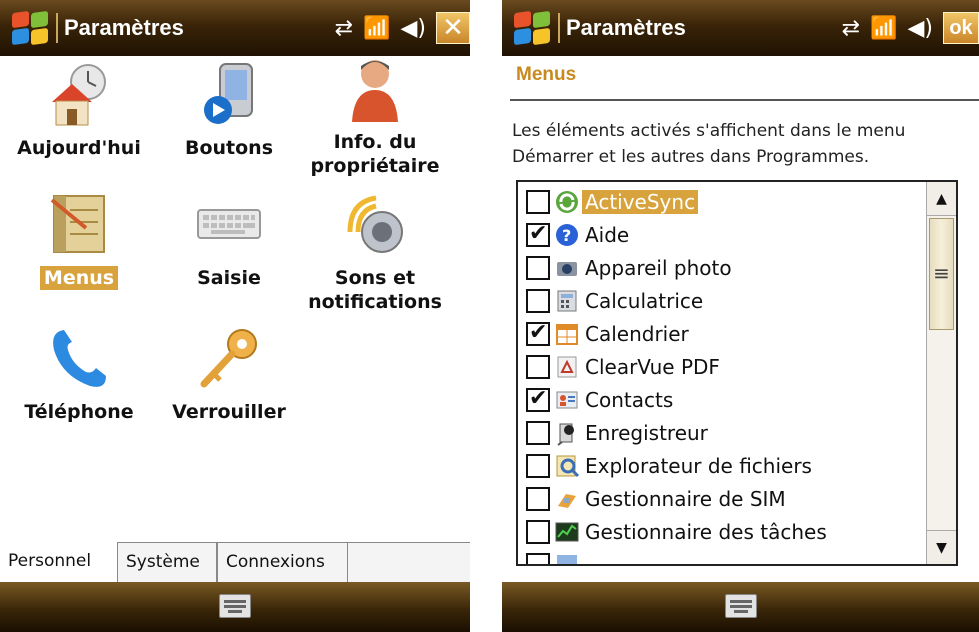 The width and height of the screenshot is (979, 632). I want to click on list-item-label: Gestionnaire des tâches, so click(706, 532).